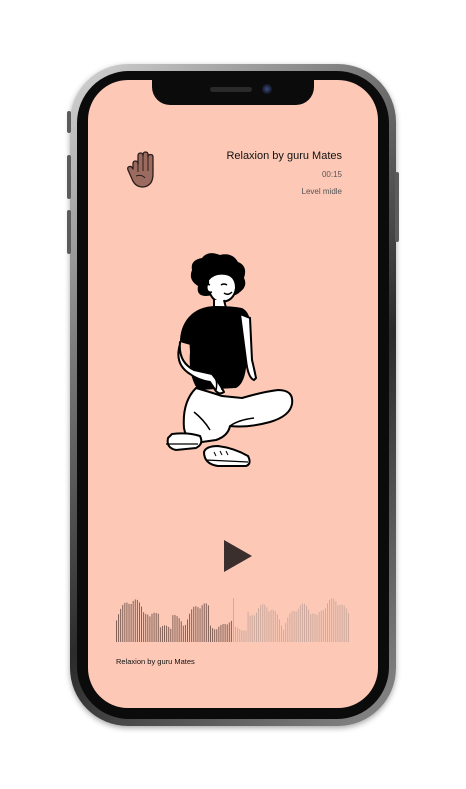 The height and width of the screenshot is (789, 466). I want to click on volume-up-button, so click(69, 177).